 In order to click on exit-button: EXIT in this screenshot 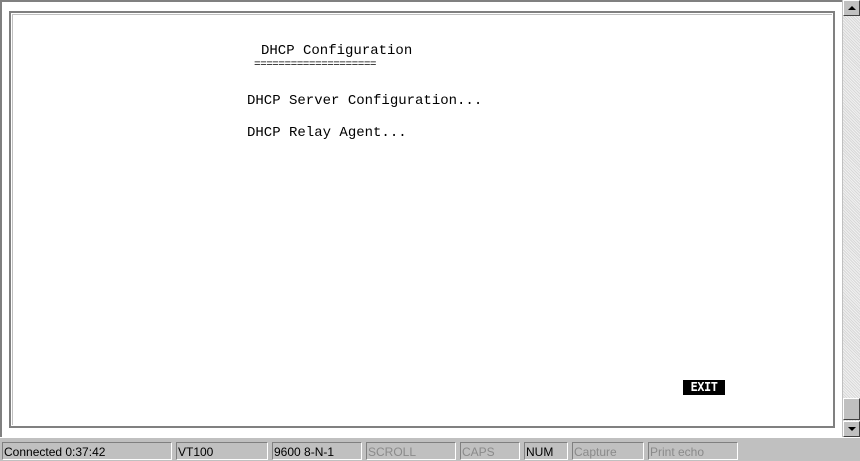, I will do `click(704, 387)`.